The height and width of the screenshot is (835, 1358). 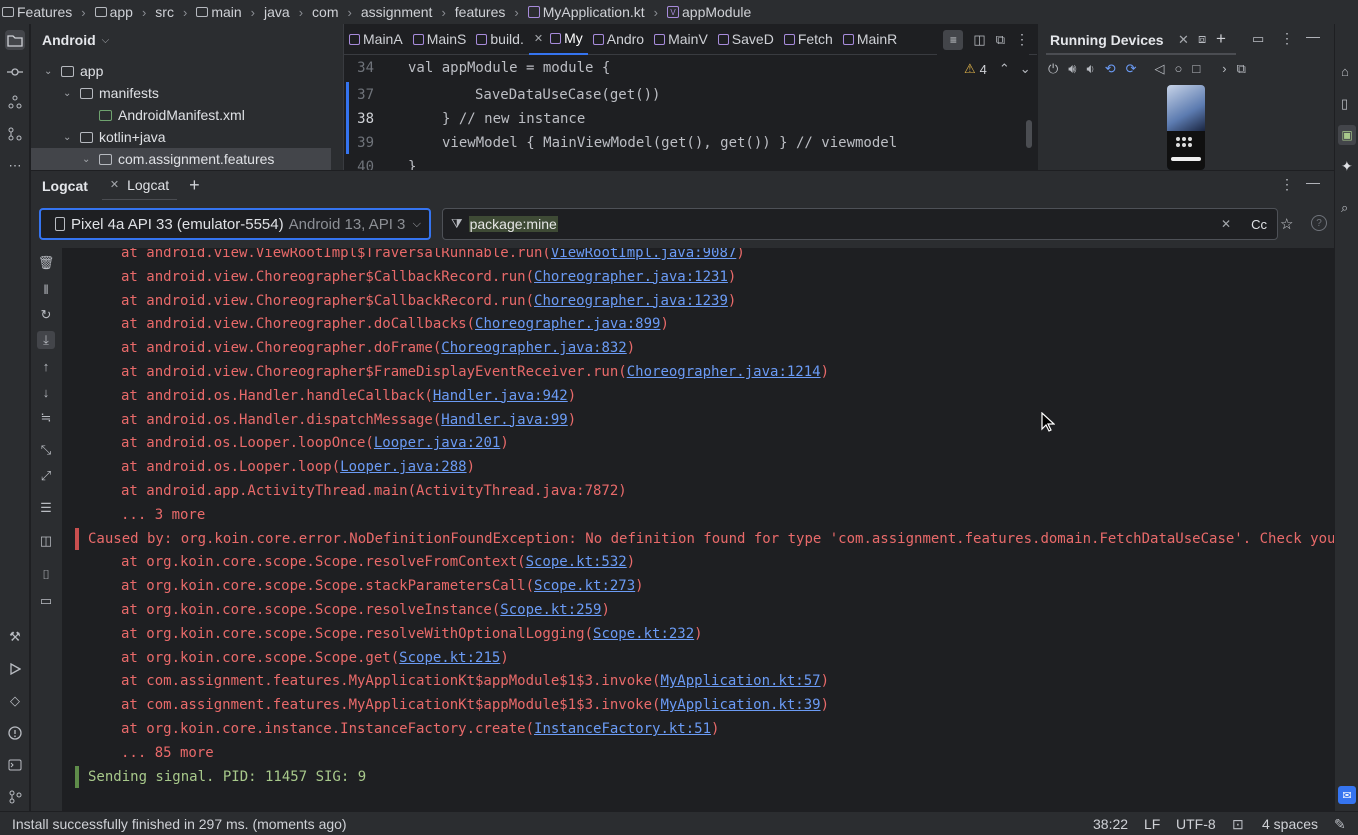 What do you see at coordinates (740, 681) in the screenshot?
I see `source-link: MyApplication.kt:57` at bounding box center [740, 681].